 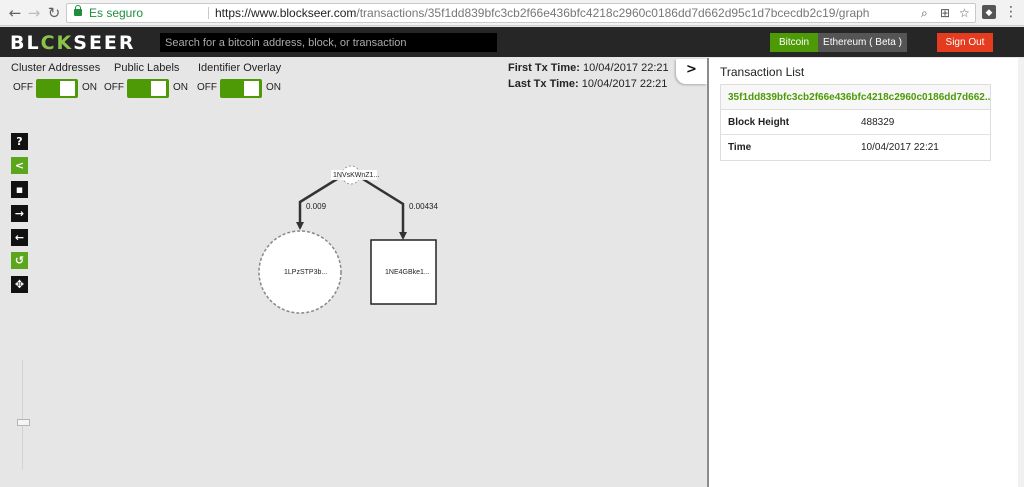 What do you see at coordinates (794, 42) in the screenshot?
I see `bitcoin-button: Bitcoin` at bounding box center [794, 42].